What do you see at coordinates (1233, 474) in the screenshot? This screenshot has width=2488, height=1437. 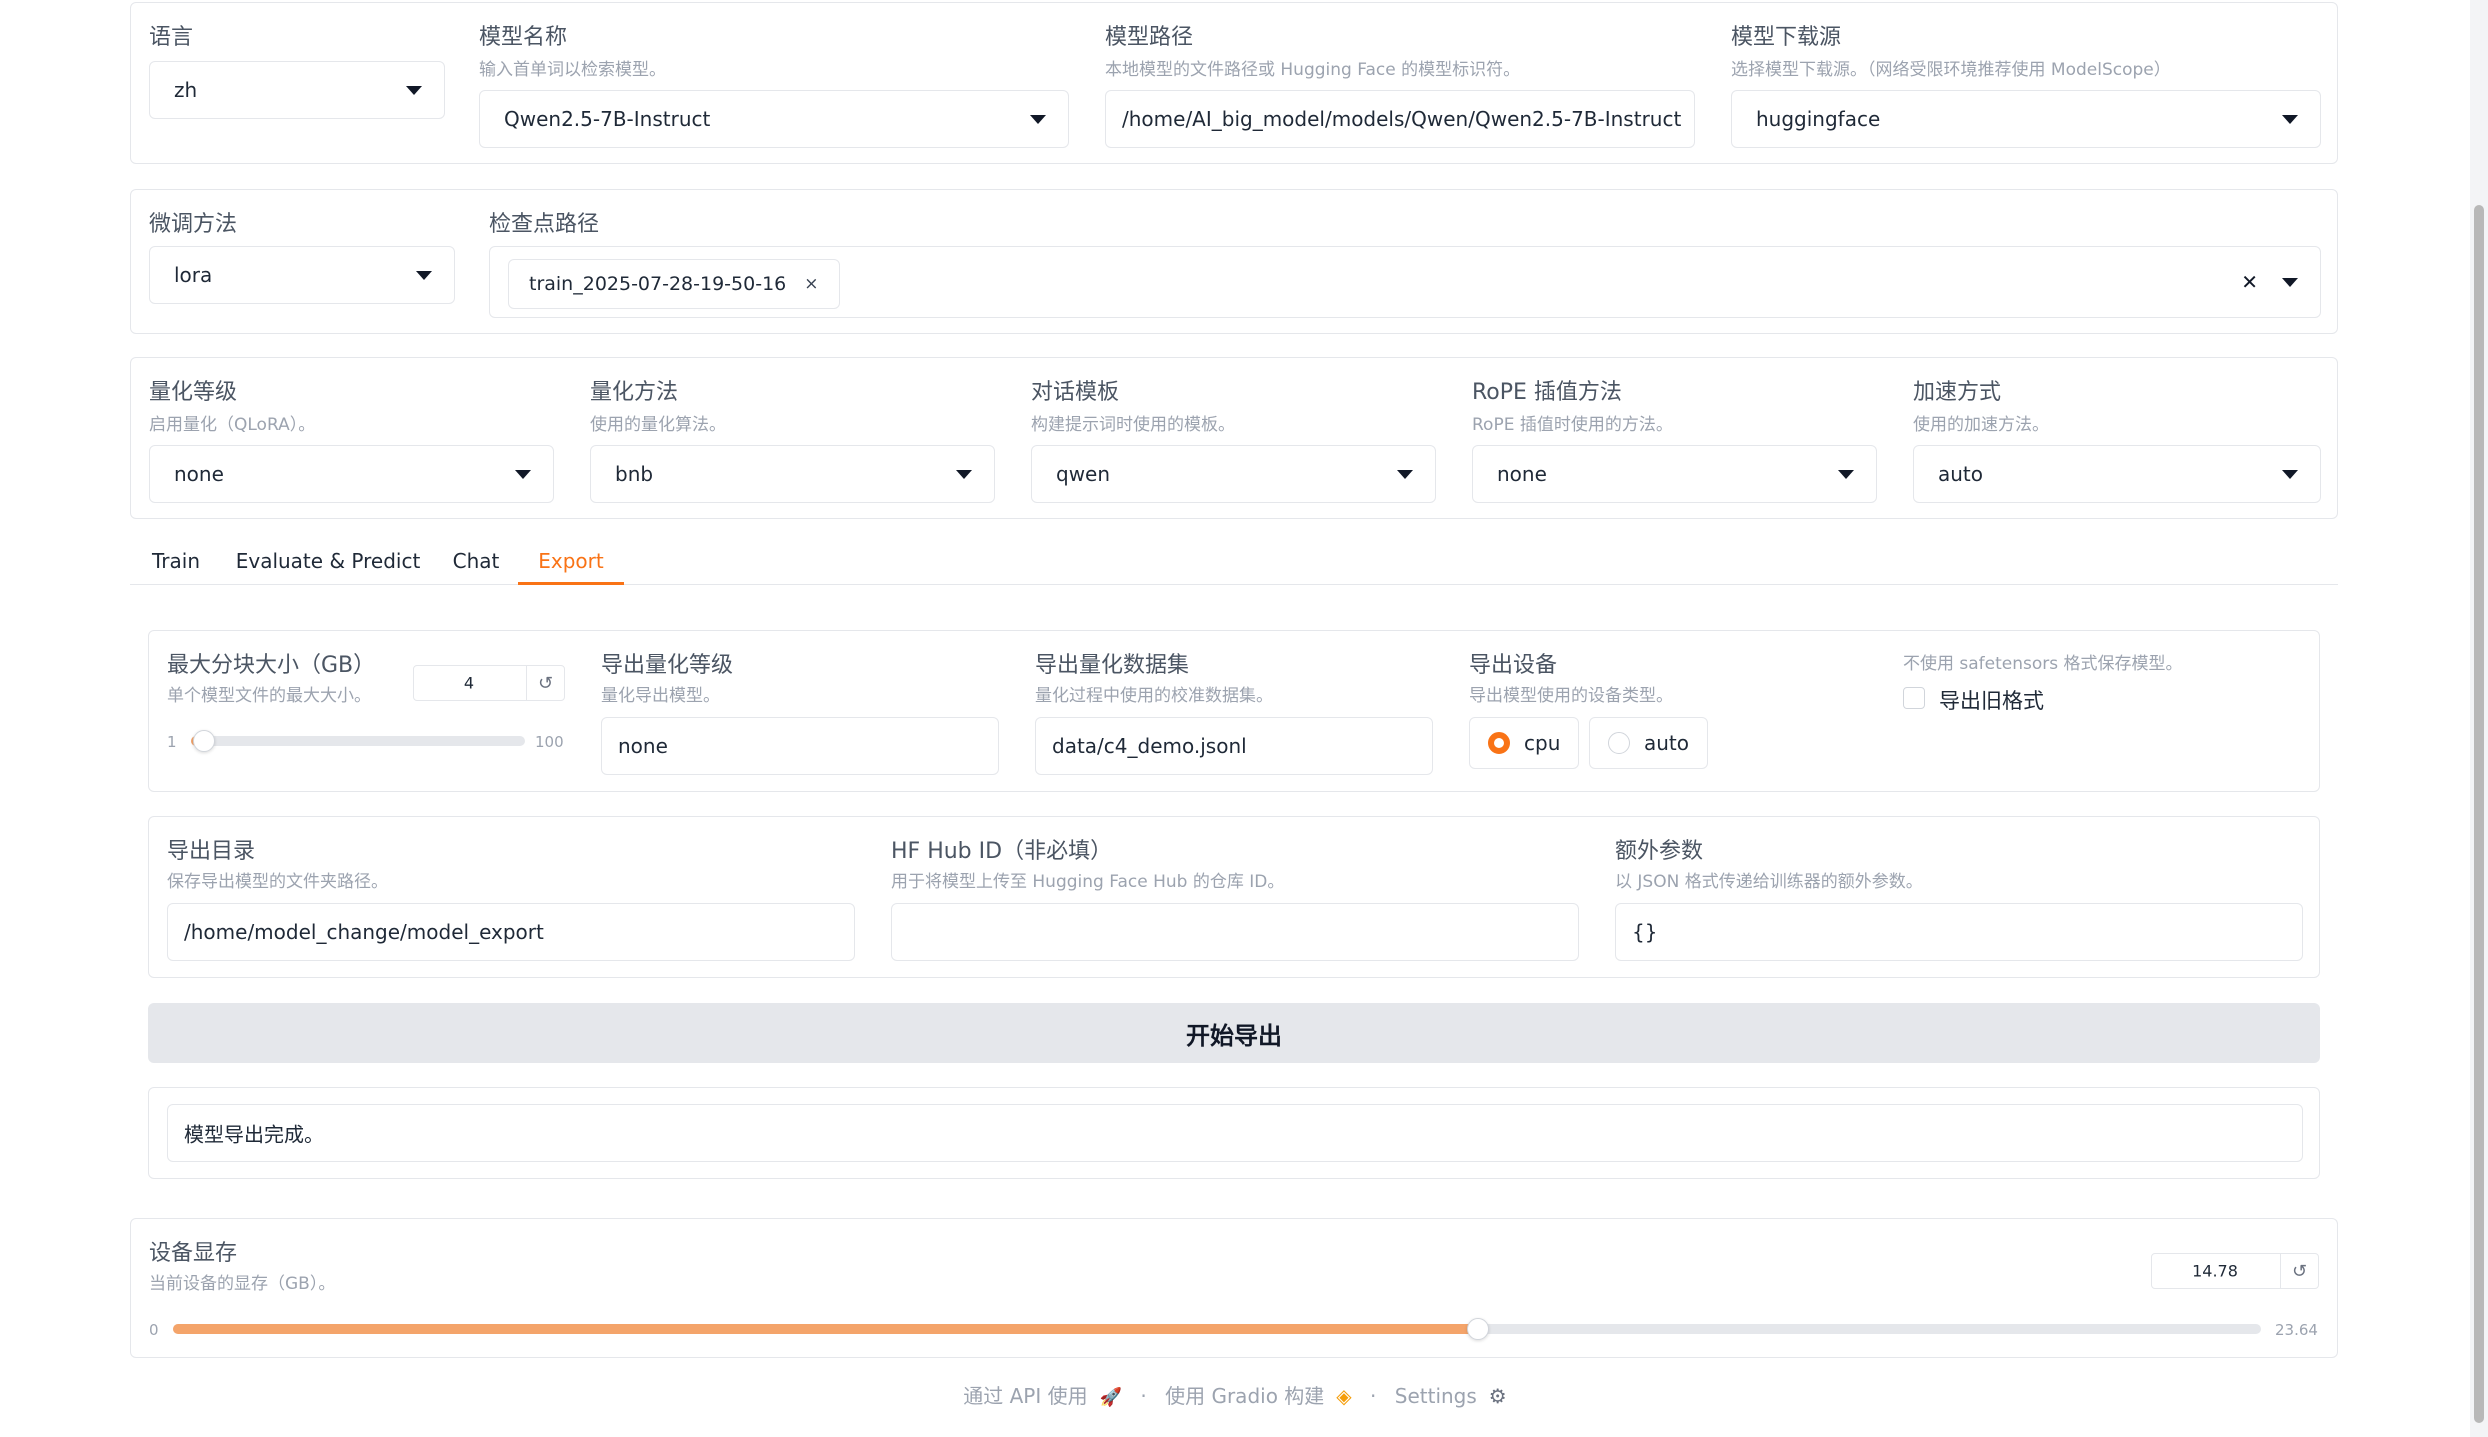 I see `template-dropdown: qwen` at bounding box center [1233, 474].